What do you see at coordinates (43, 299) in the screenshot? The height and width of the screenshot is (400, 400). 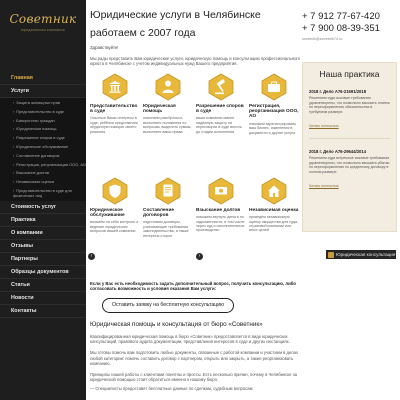 I see `nav-item-news: Новости` at bounding box center [43, 299].